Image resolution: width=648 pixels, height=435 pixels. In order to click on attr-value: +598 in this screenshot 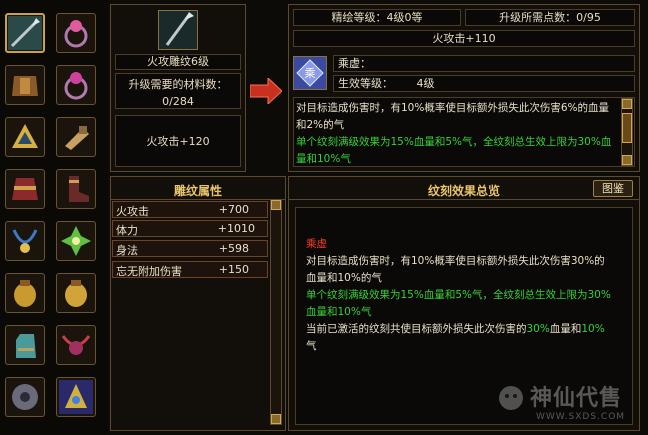, I will do `click(233, 248)`.